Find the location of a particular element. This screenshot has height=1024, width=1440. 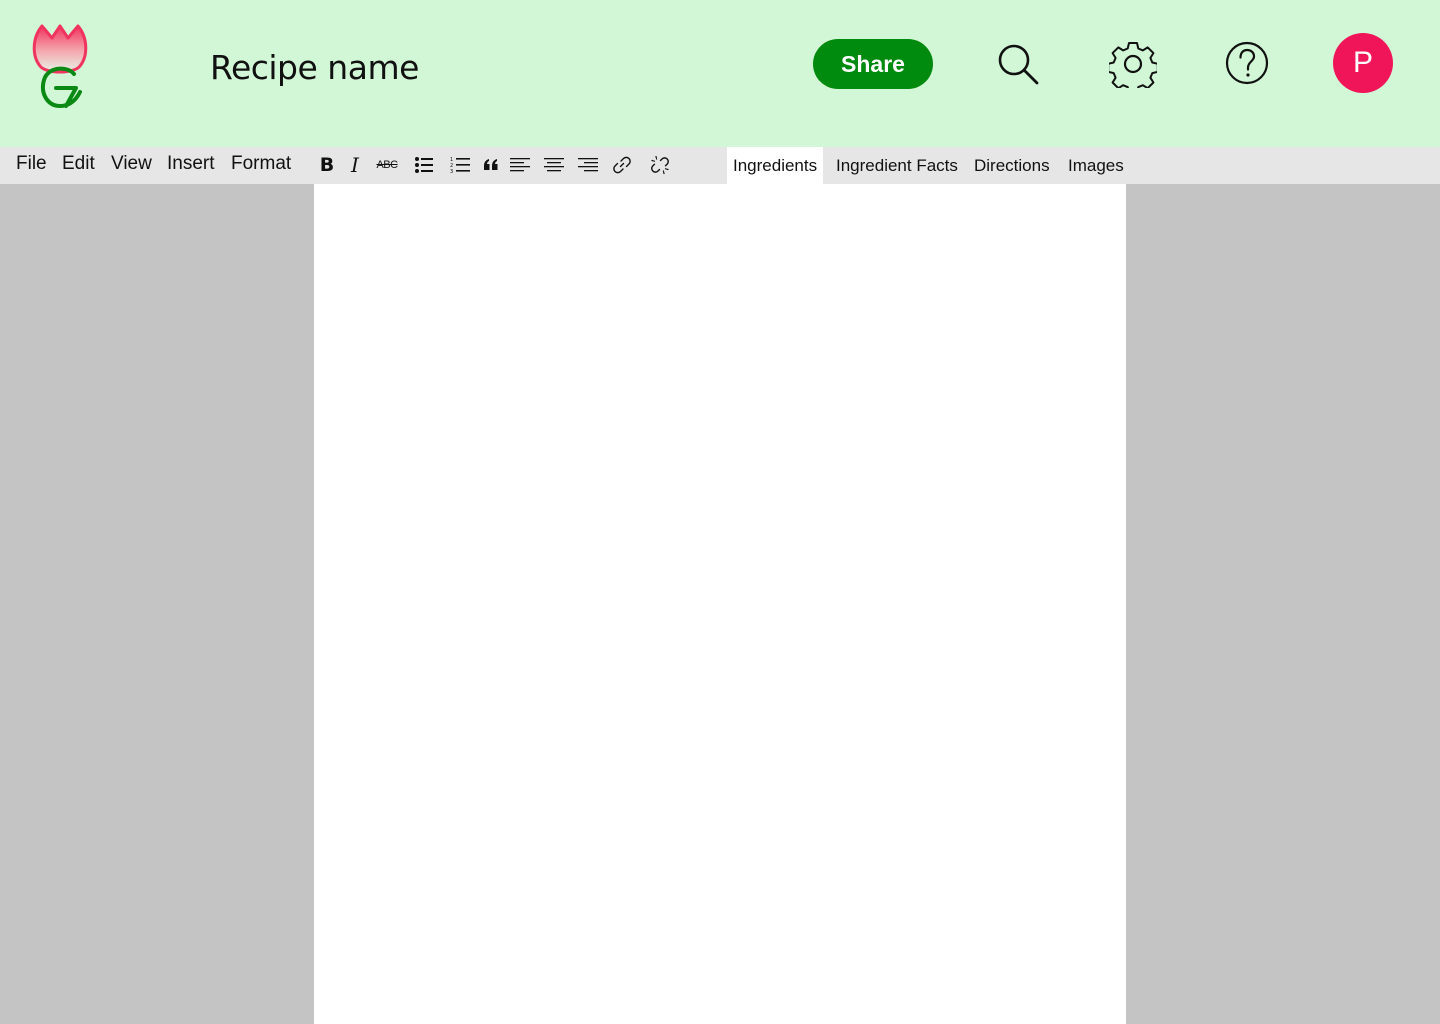

share-button: Share is located at coordinates (873, 64).